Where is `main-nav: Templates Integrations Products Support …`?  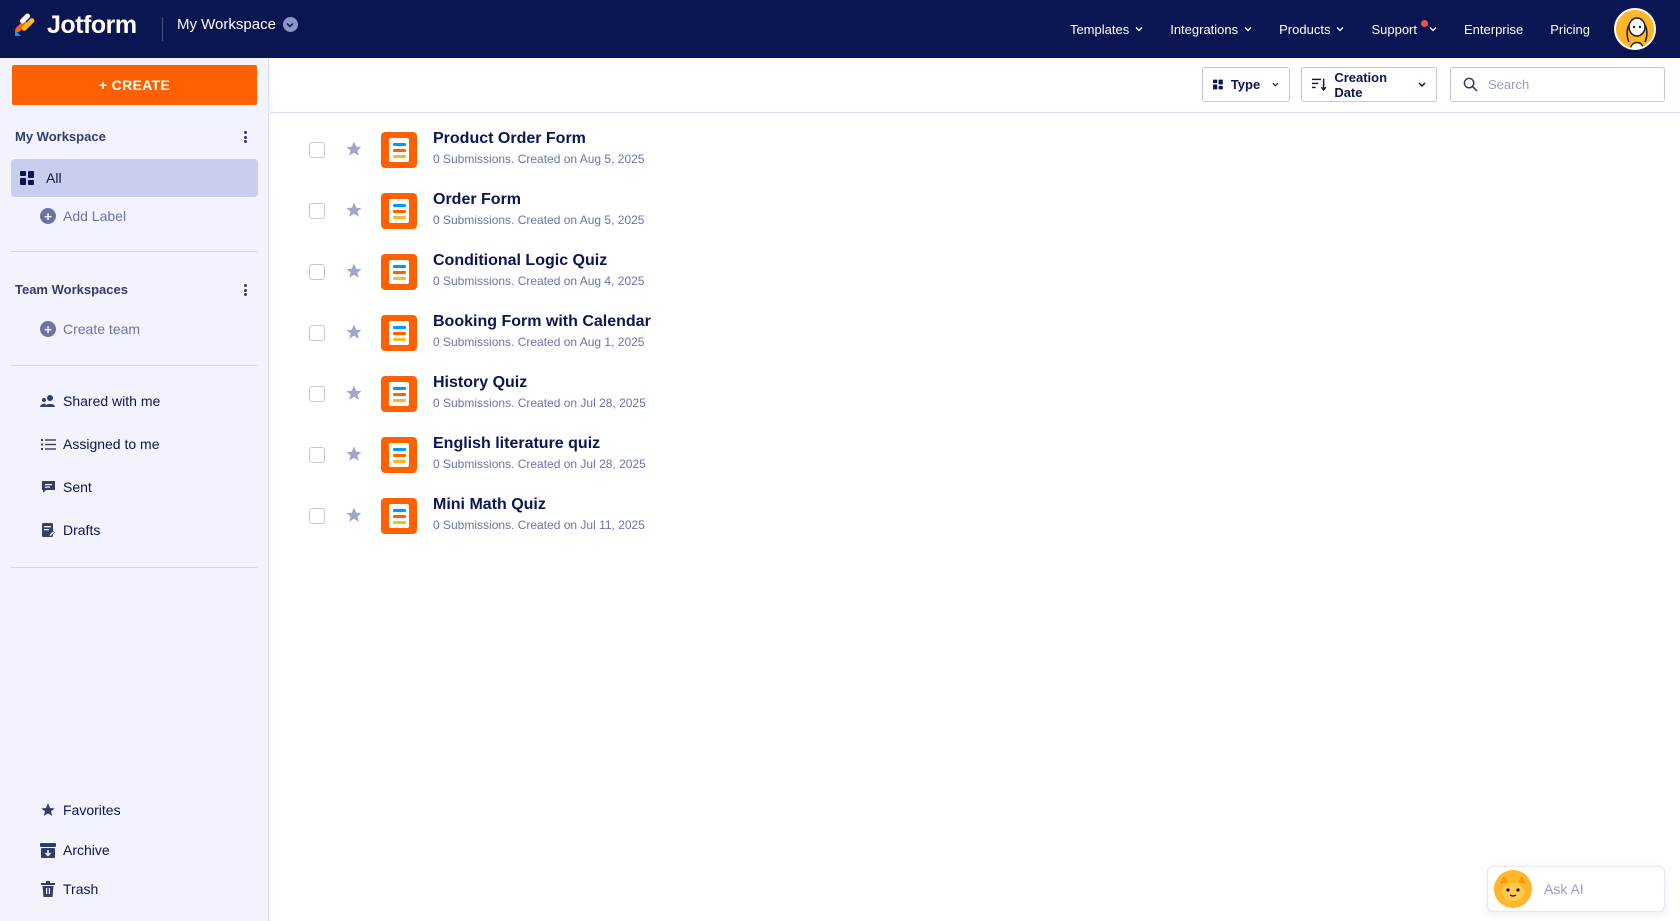
main-nav: Templates Integrations Products Support … is located at coordinates (1330, 29).